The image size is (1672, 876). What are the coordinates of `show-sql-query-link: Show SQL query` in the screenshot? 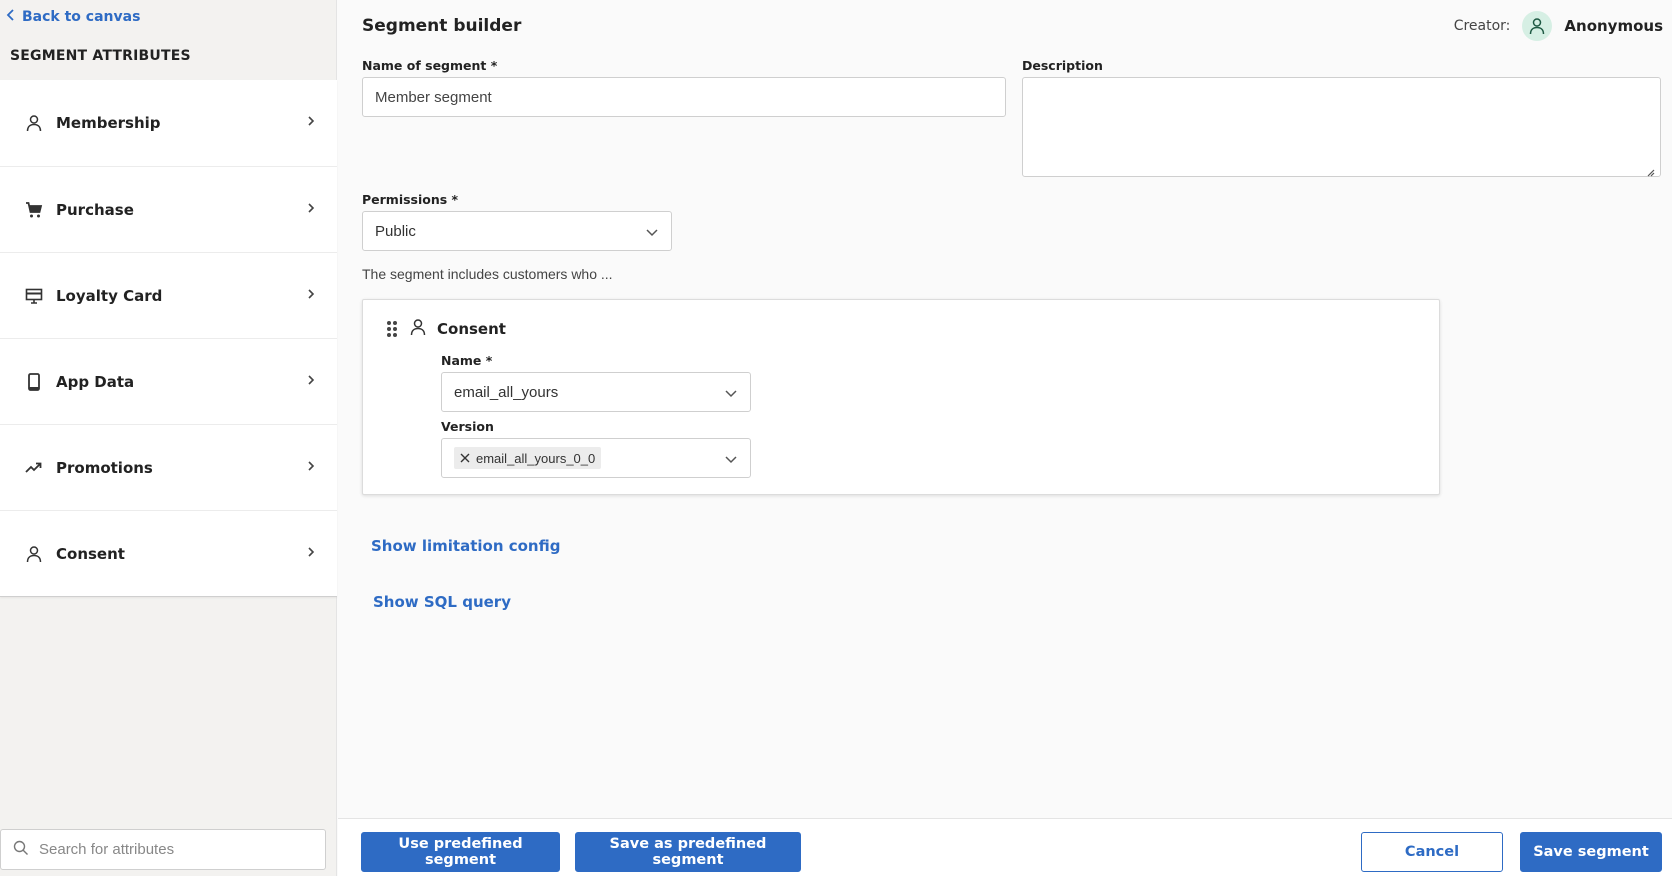 It's located at (442, 602).